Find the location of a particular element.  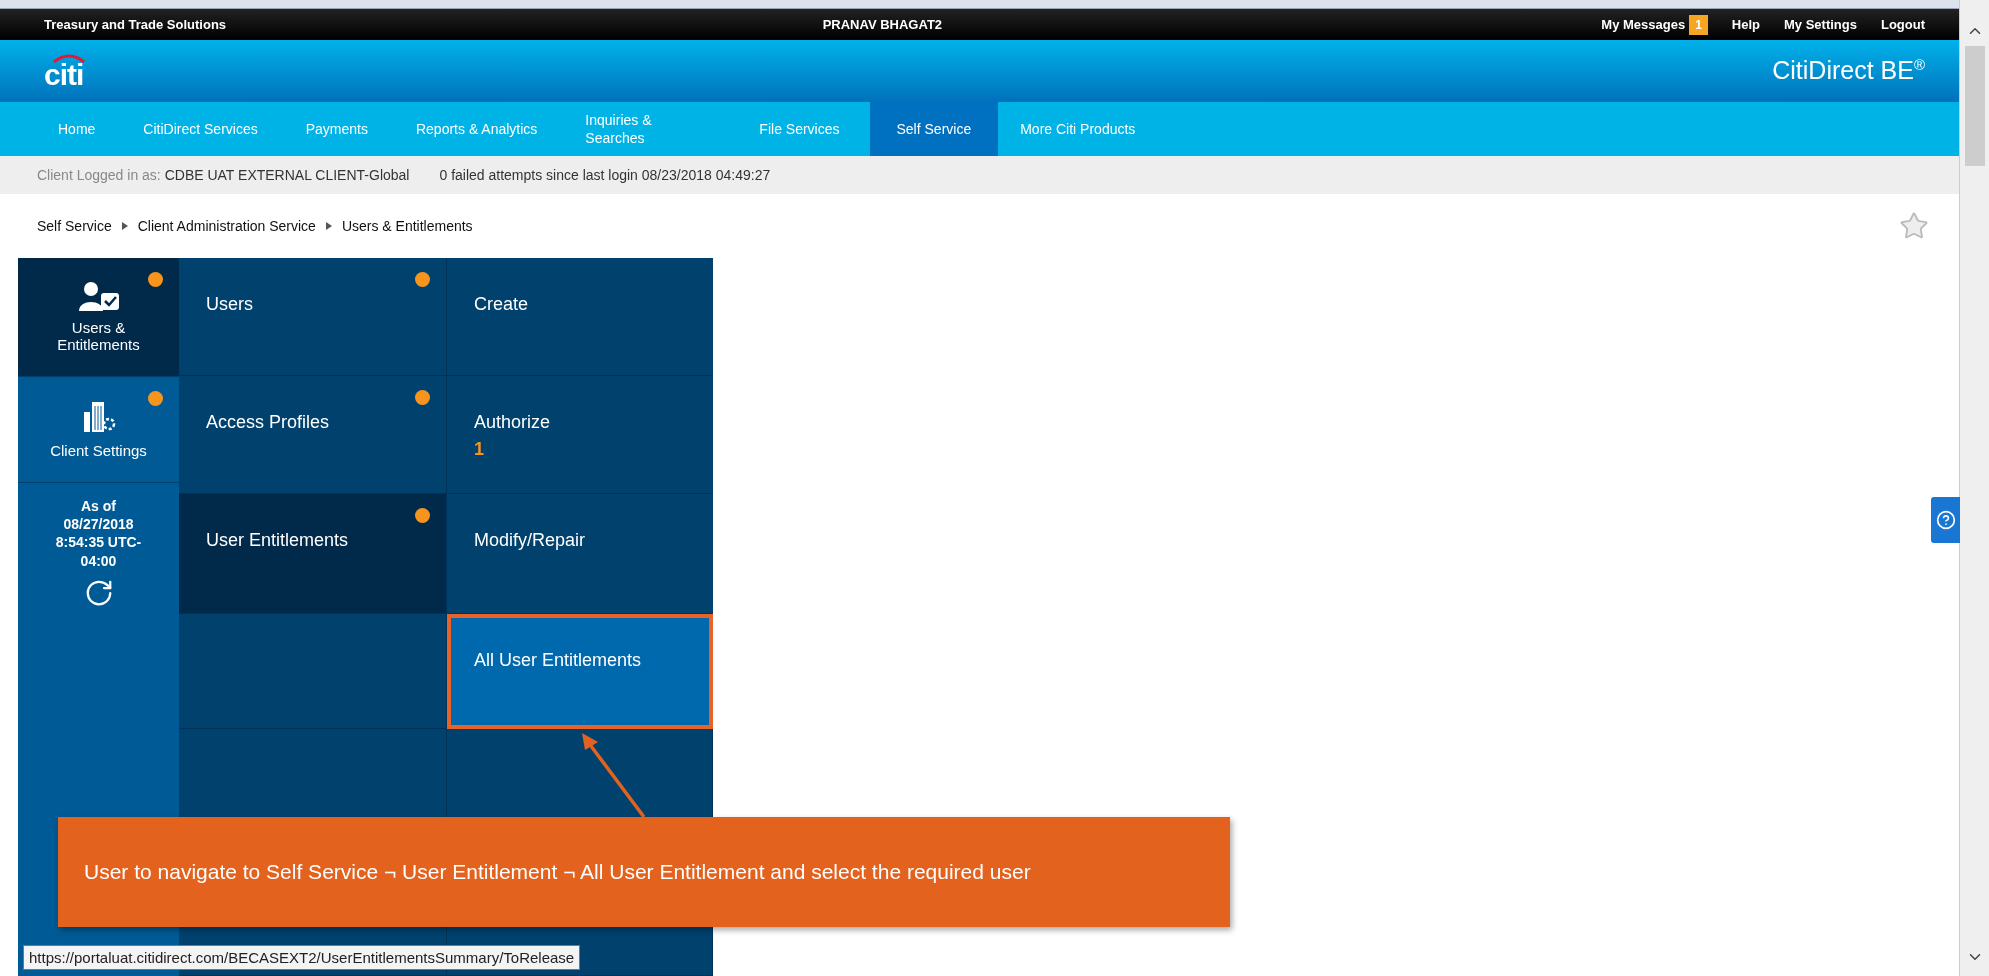

breadcrumb-link: Client Administration Service is located at coordinates (226, 226).